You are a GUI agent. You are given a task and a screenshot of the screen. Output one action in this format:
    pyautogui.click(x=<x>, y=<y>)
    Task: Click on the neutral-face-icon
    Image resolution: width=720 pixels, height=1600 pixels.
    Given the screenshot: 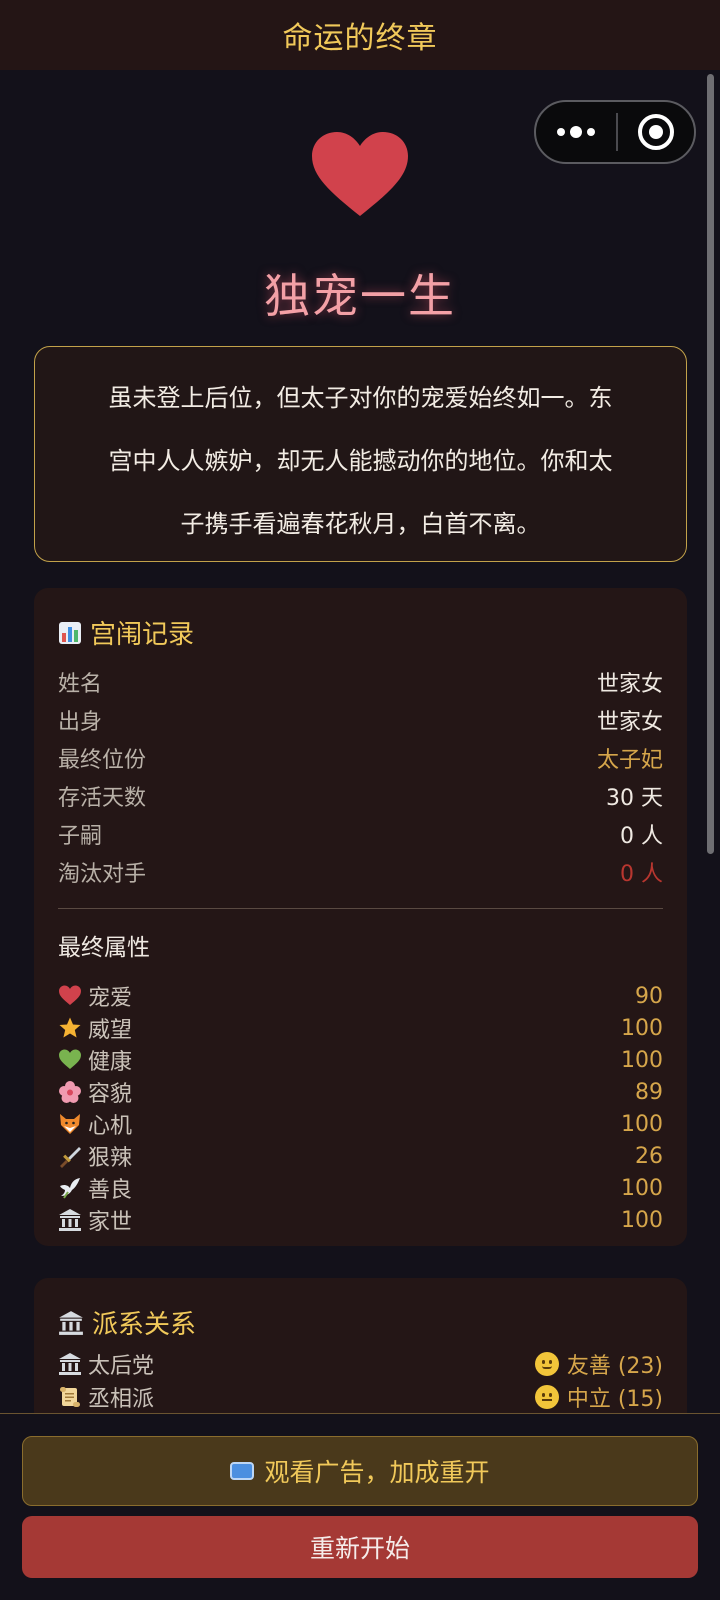 What is the action you would take?
    pyautogui.click(x=546, y=1397)
    